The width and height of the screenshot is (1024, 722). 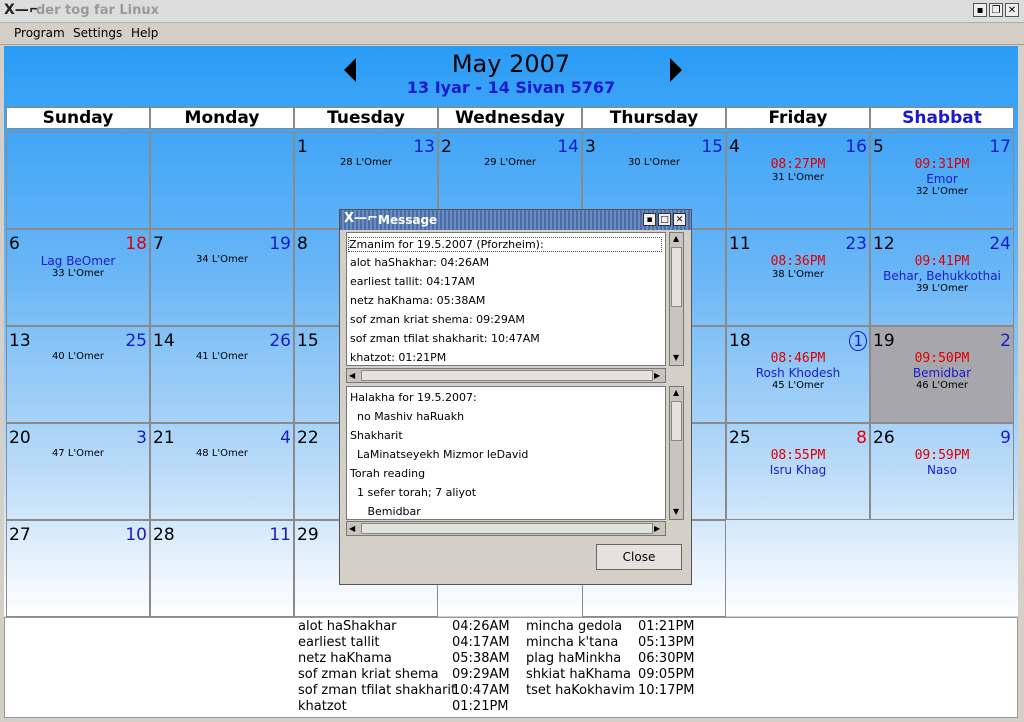 I want to click on menu-program: Program, so click(x=39, y=33).